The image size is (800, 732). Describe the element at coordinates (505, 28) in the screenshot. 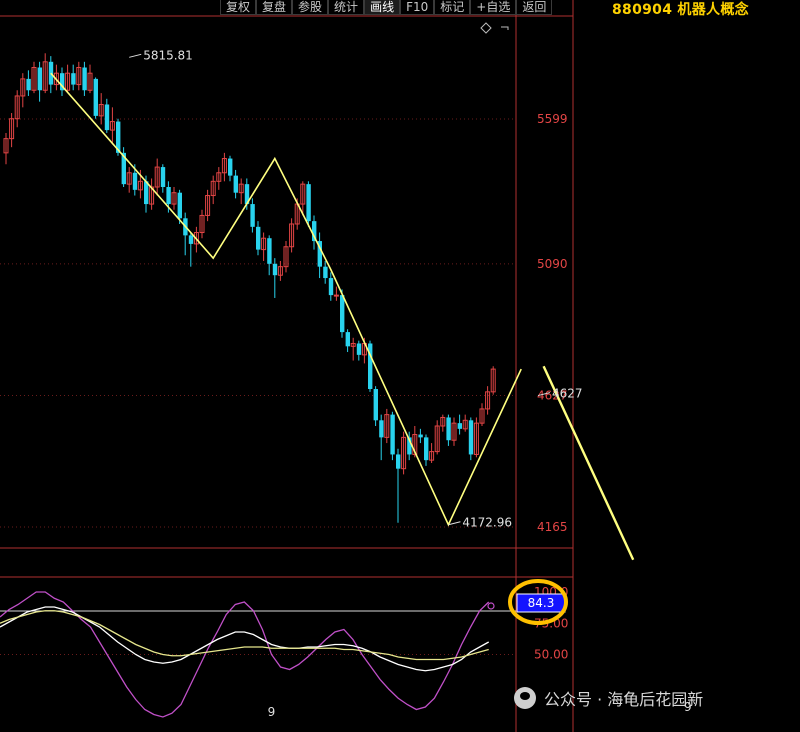

I see `corner-icon` at that location.